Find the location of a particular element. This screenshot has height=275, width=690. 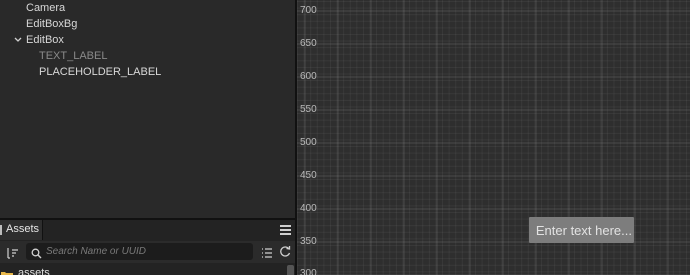

tree-node-editbox: EditBox is located at coordinates (147, 40).